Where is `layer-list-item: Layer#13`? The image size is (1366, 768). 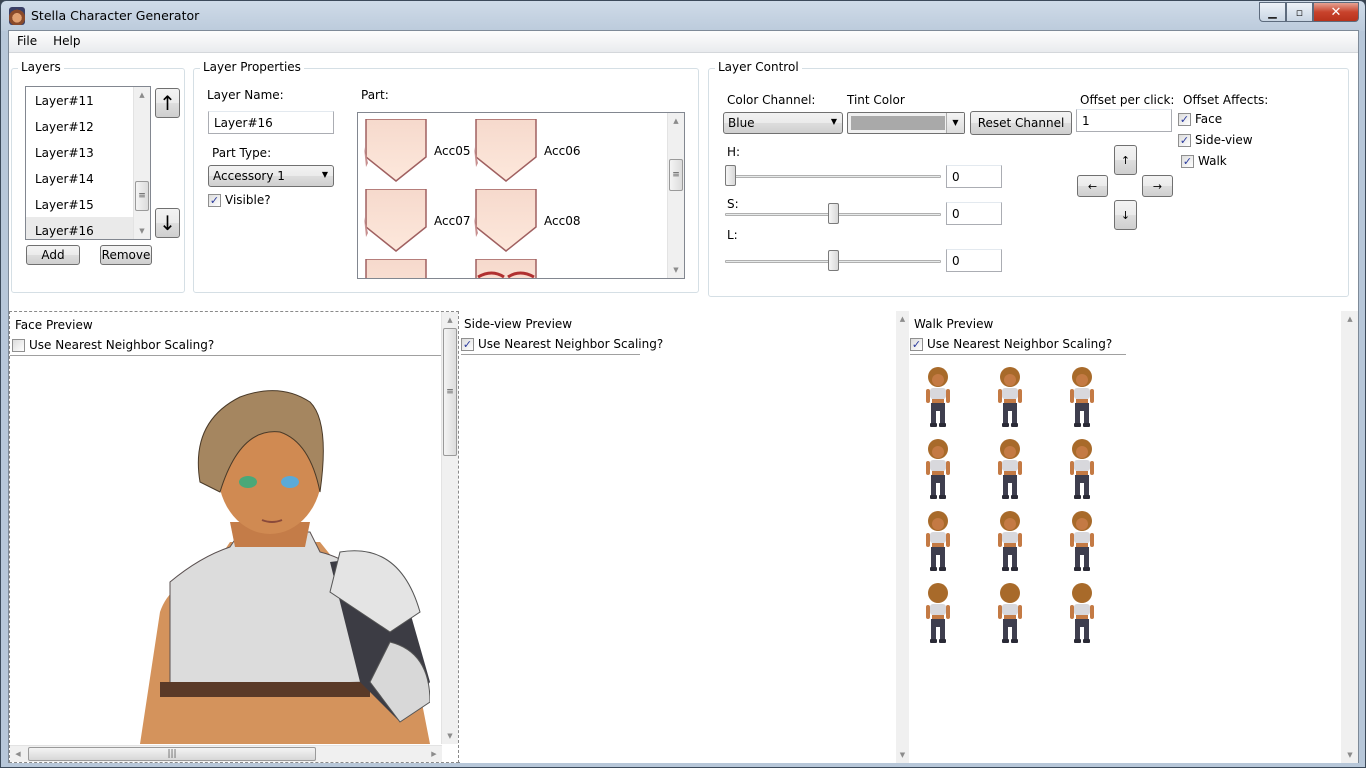
layer-list-item: Layer#13 is located at coordinates (88, 152).